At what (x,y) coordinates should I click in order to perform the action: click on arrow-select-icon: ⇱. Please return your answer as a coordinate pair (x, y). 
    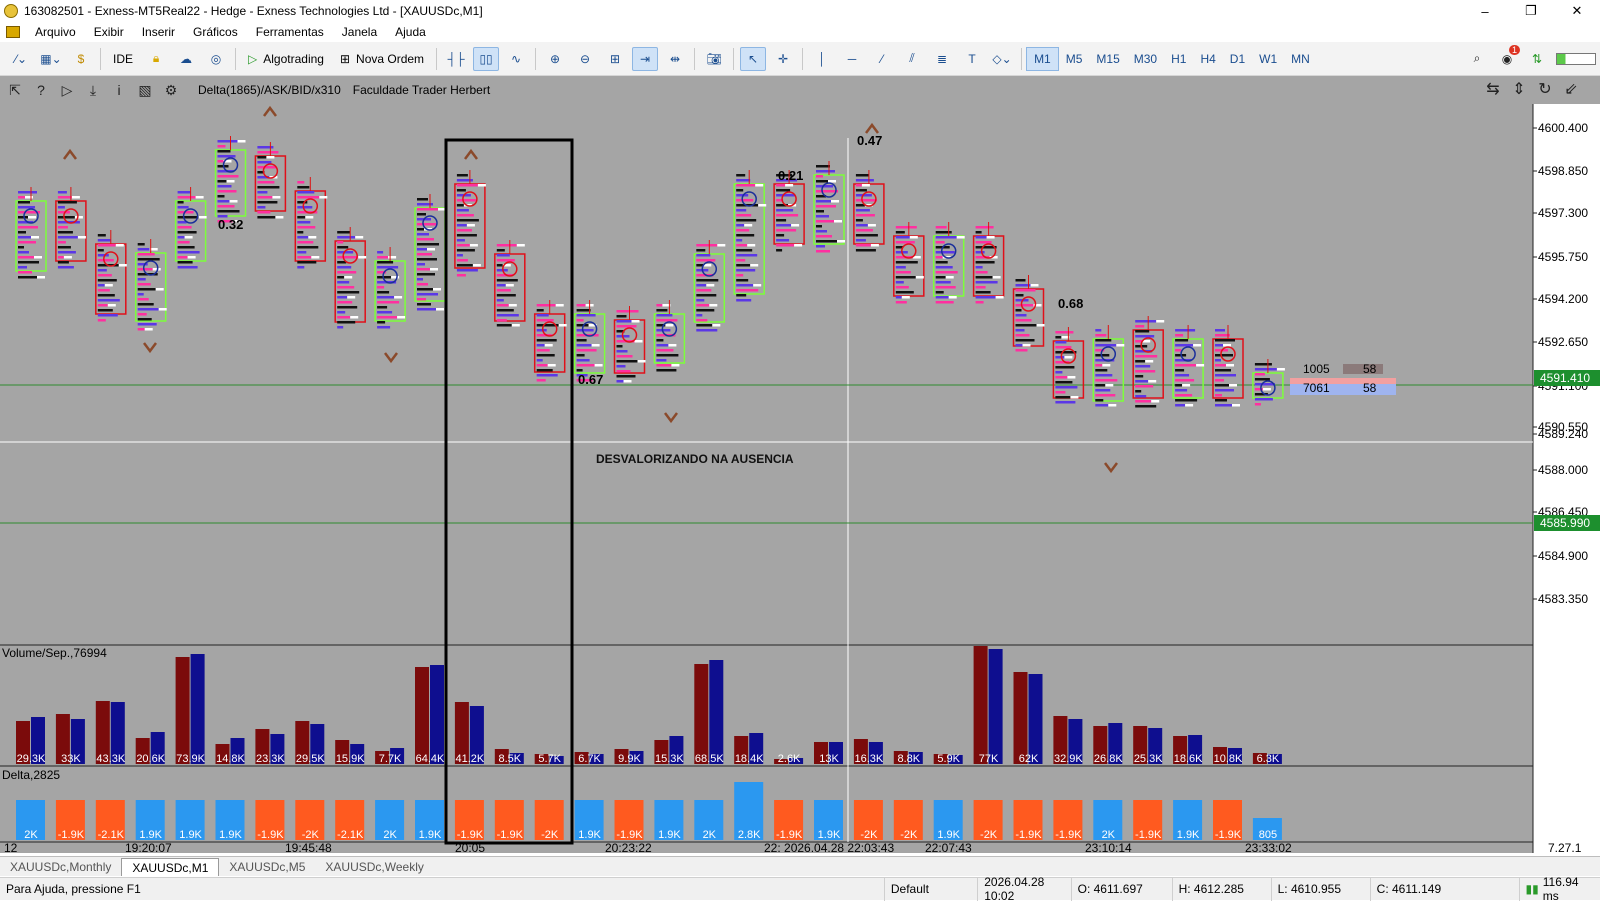
    Looking at the image, I should click on (15, 90).